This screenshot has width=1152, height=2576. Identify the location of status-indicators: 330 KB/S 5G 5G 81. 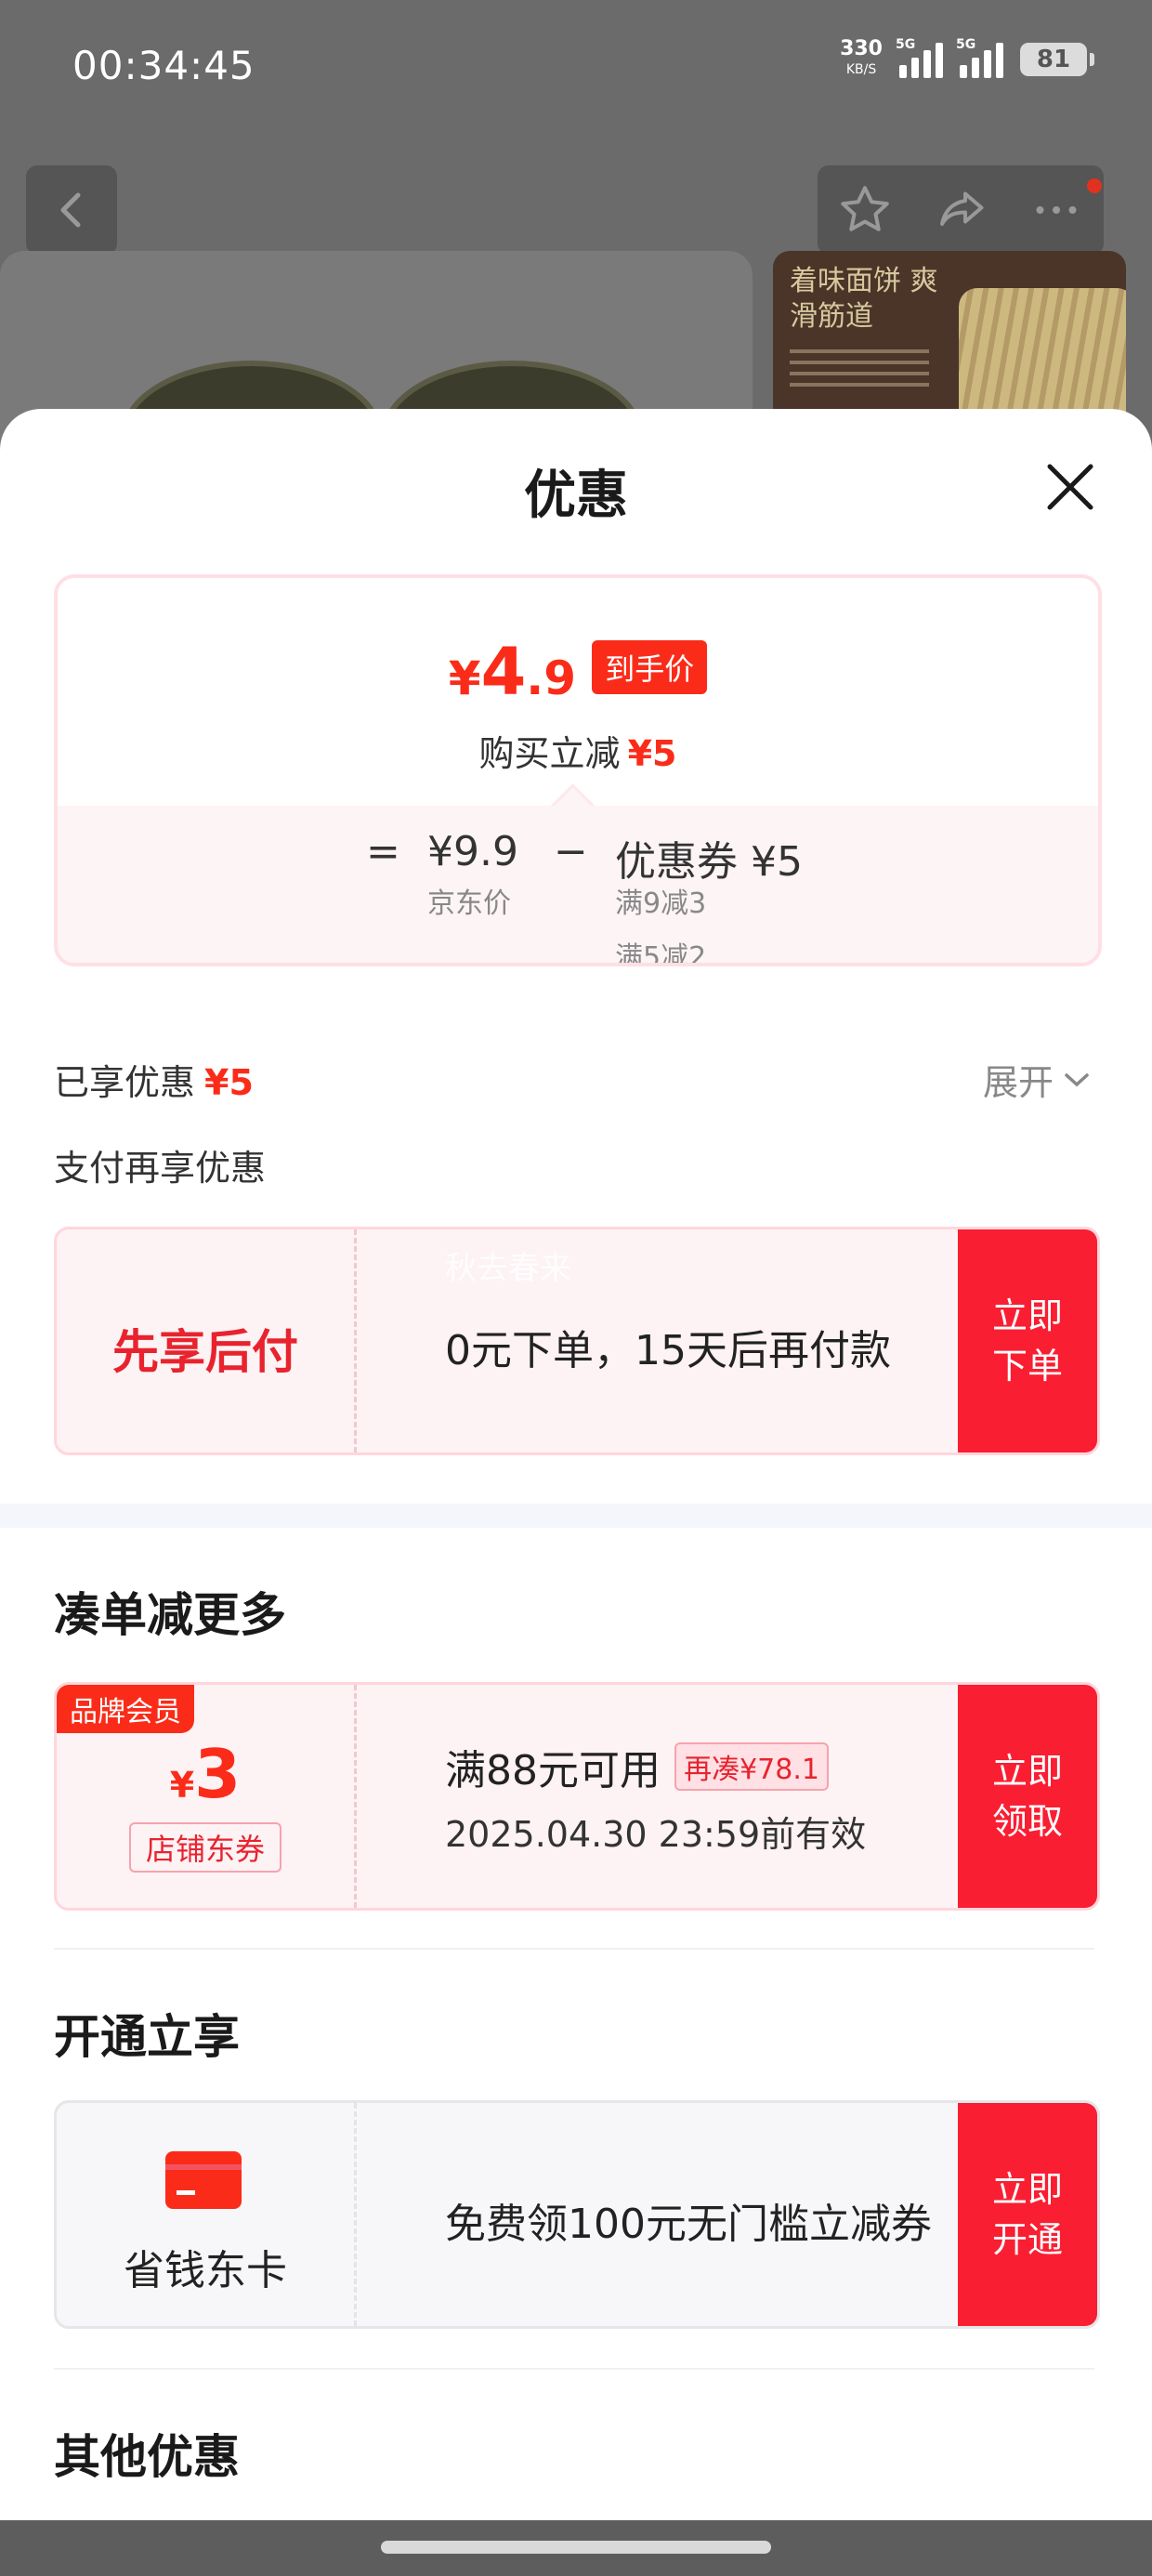
(967, 58).